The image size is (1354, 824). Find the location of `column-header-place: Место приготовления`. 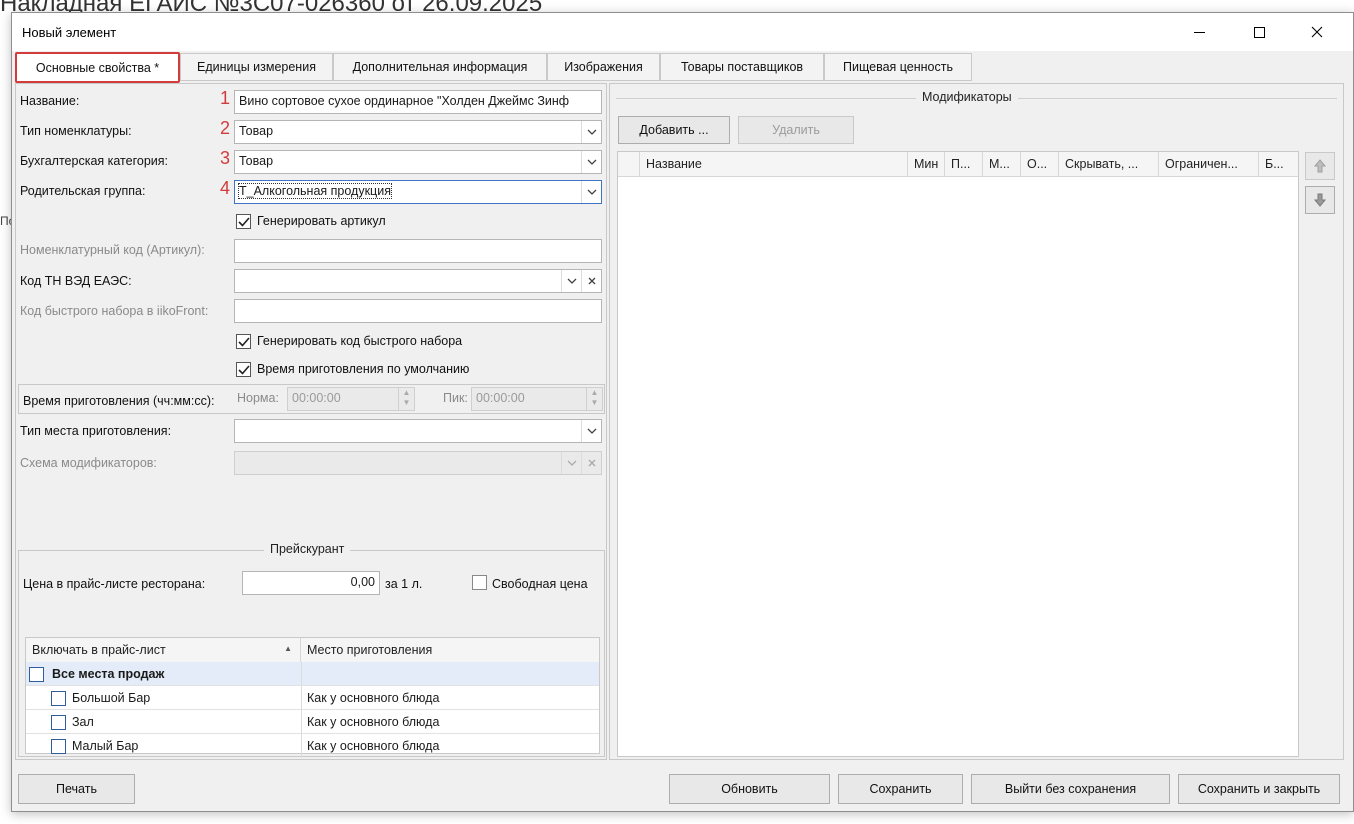

column-header-place: Место приготовления is located at coordinates (450, 650).